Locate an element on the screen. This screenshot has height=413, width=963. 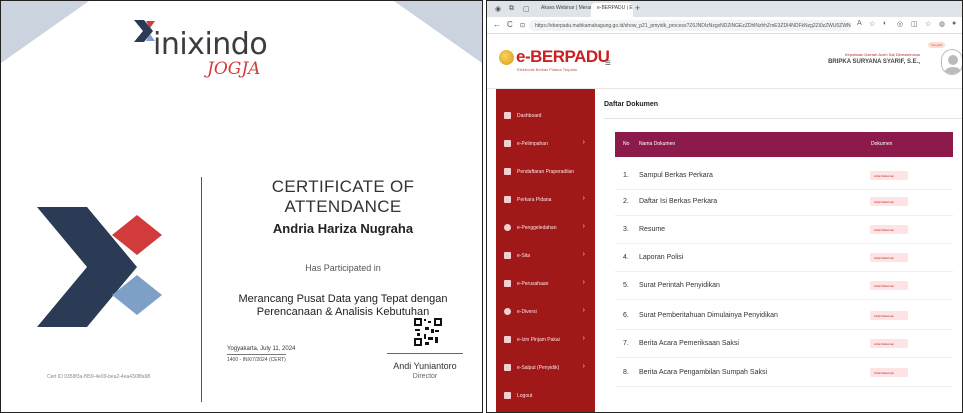
favorites-icon: ☆ is located at coordinates (928, 24).